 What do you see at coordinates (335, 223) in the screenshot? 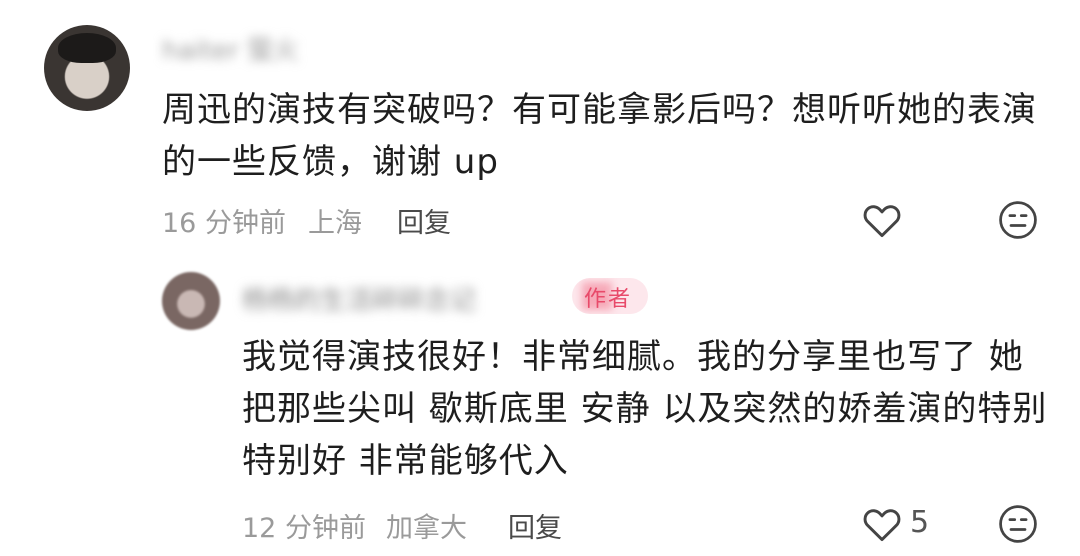
I see `comment-location: 上海` at bounding box center [335, 223].